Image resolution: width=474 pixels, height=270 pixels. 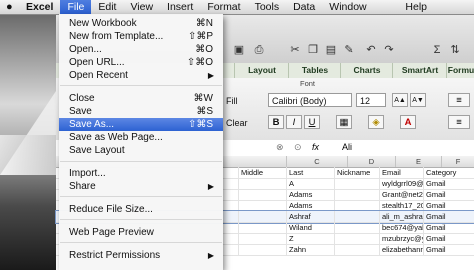 I want to click on underline-button: U, so click(x=312, y=122).